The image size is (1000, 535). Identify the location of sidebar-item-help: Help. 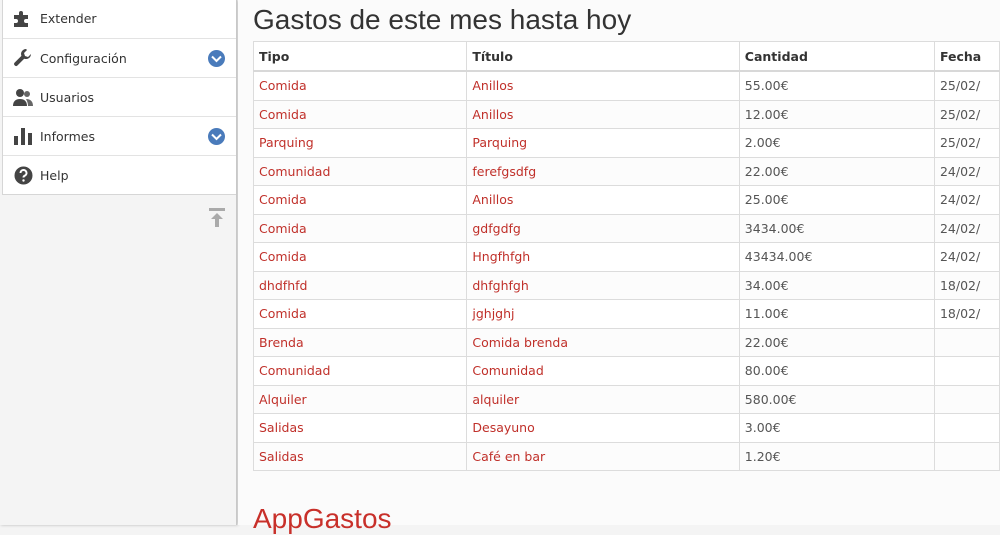
(119, 174).